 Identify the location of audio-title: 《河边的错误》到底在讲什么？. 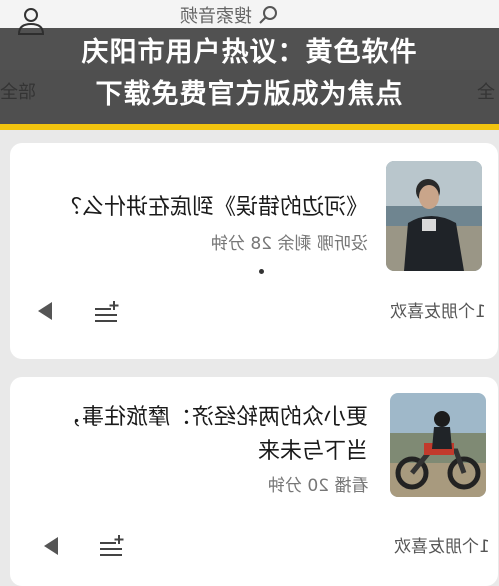
(213, 207).